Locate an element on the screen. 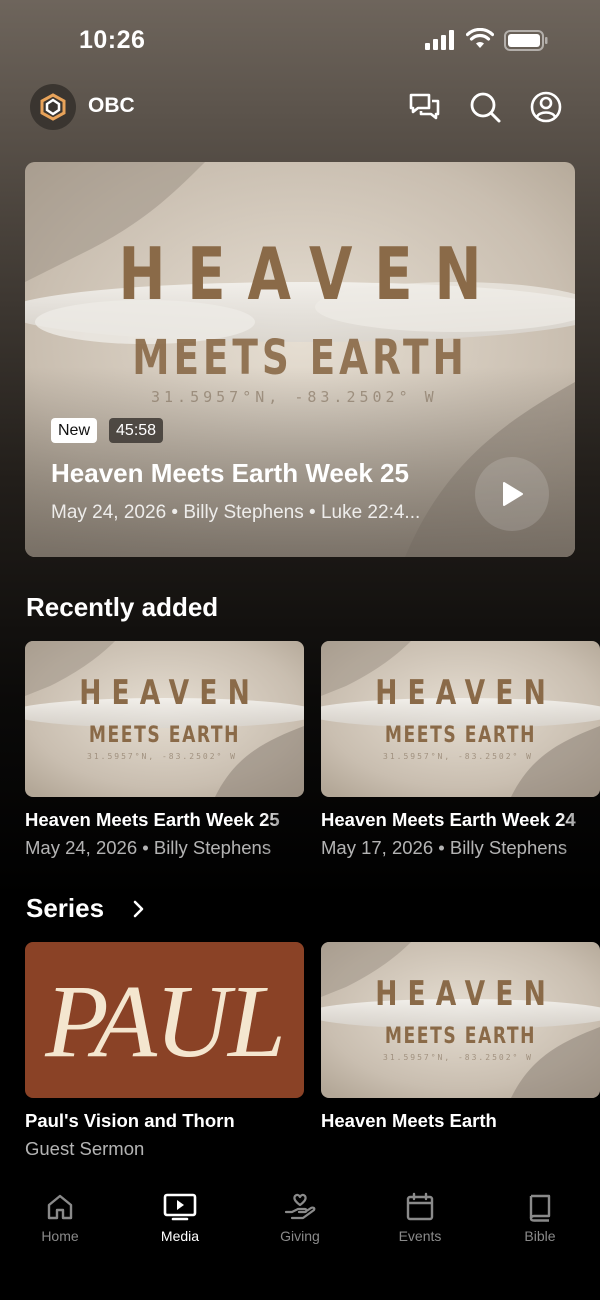  series-title: Paul's Vision and Thorn is located at coordinates (130, 1120).